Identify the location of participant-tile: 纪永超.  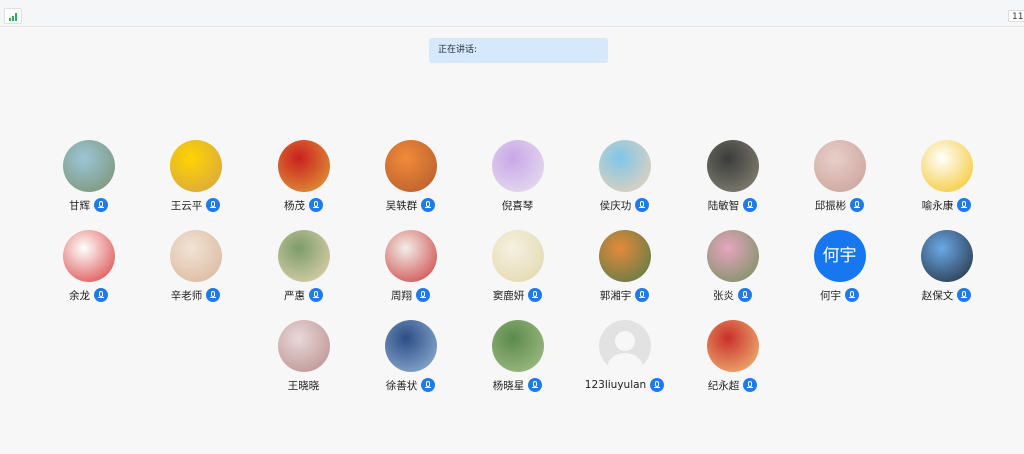
(732, 356).